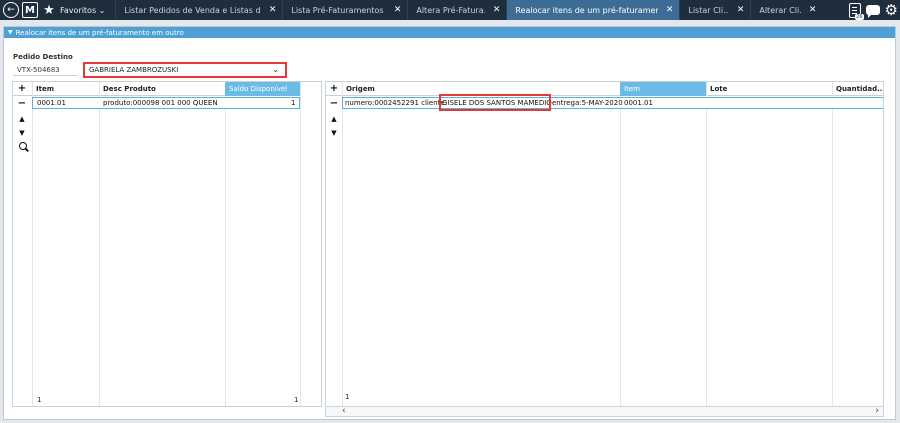  I want to click on chat-icon, so click(872, 11).